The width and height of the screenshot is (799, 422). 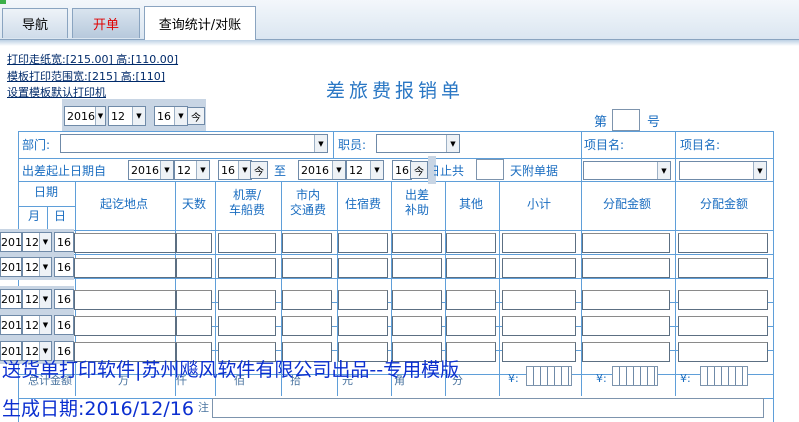 I want to click on project-select-2: ▼, so click(x=723, y=170).